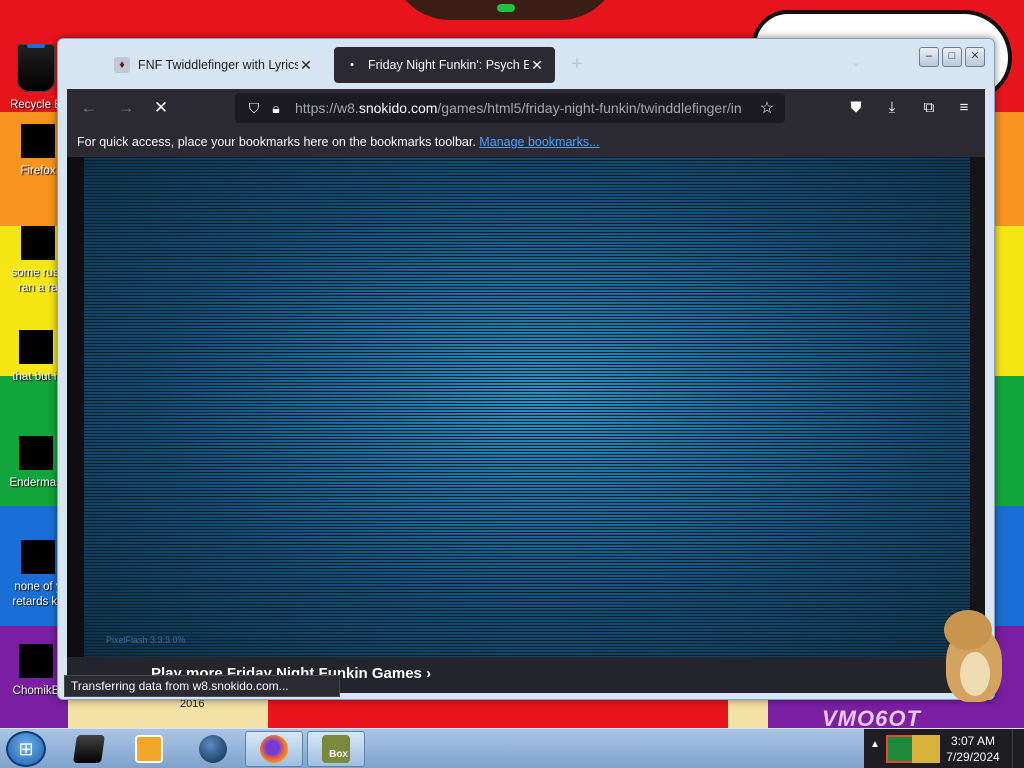  What do you see at coordinates (512, 748) in the screenshot?
I see `taskbar: ⊞ Box ▲ 3:07 AM 7/29/2024` at bounding box center [512, 748].